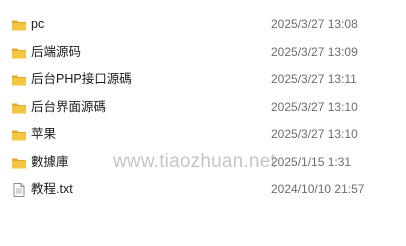 The width and height of the screenshot is (406, 246). Describe the element at coordinates (38, 24) in the screenshot. I see `file-name: pc` at that location.